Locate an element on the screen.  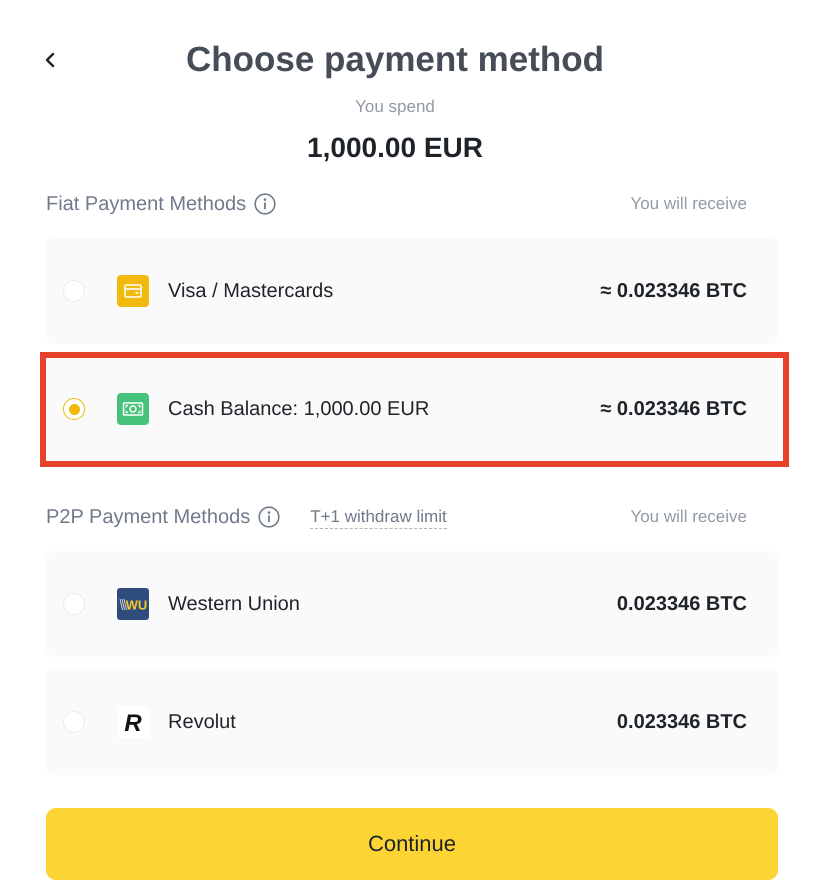
payment-option-card: R Revolut 0.023346 BTC is located at coordinates (412, 722).